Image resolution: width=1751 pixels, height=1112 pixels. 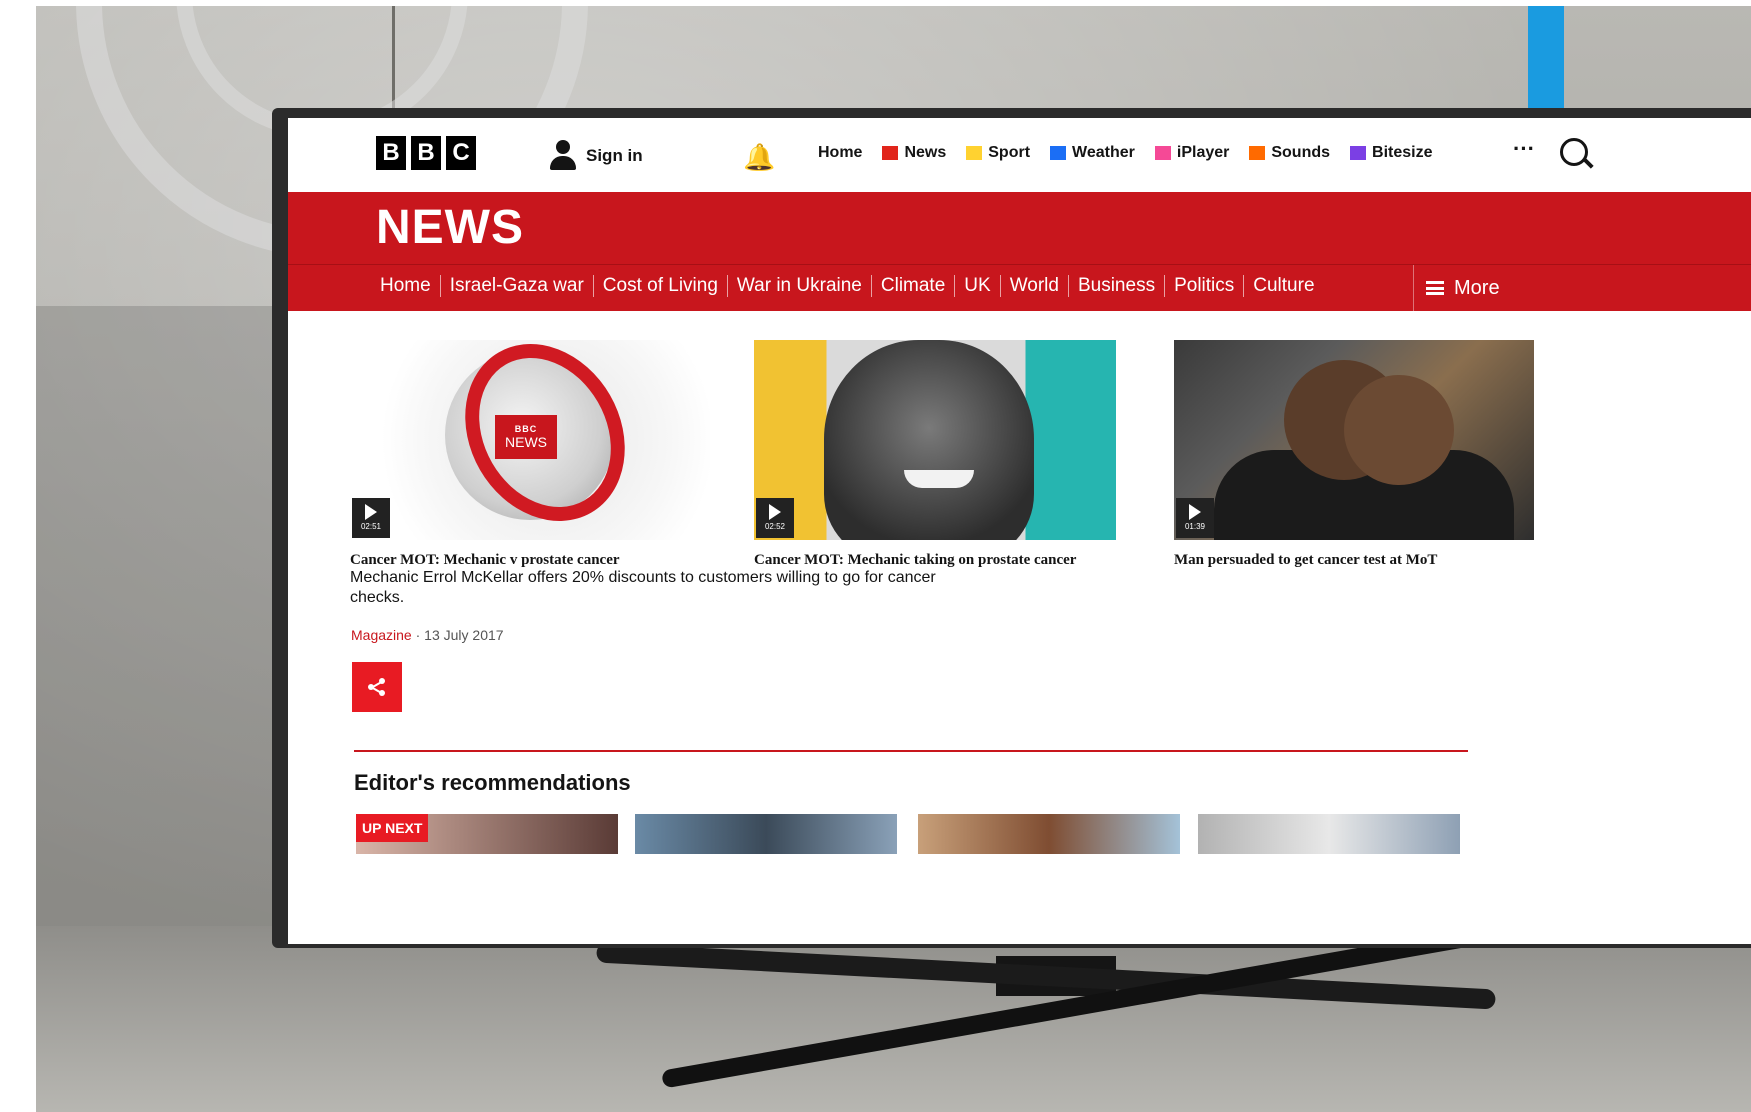 I want to click on video-duration: 01:39, so click(x=1195, y=526).